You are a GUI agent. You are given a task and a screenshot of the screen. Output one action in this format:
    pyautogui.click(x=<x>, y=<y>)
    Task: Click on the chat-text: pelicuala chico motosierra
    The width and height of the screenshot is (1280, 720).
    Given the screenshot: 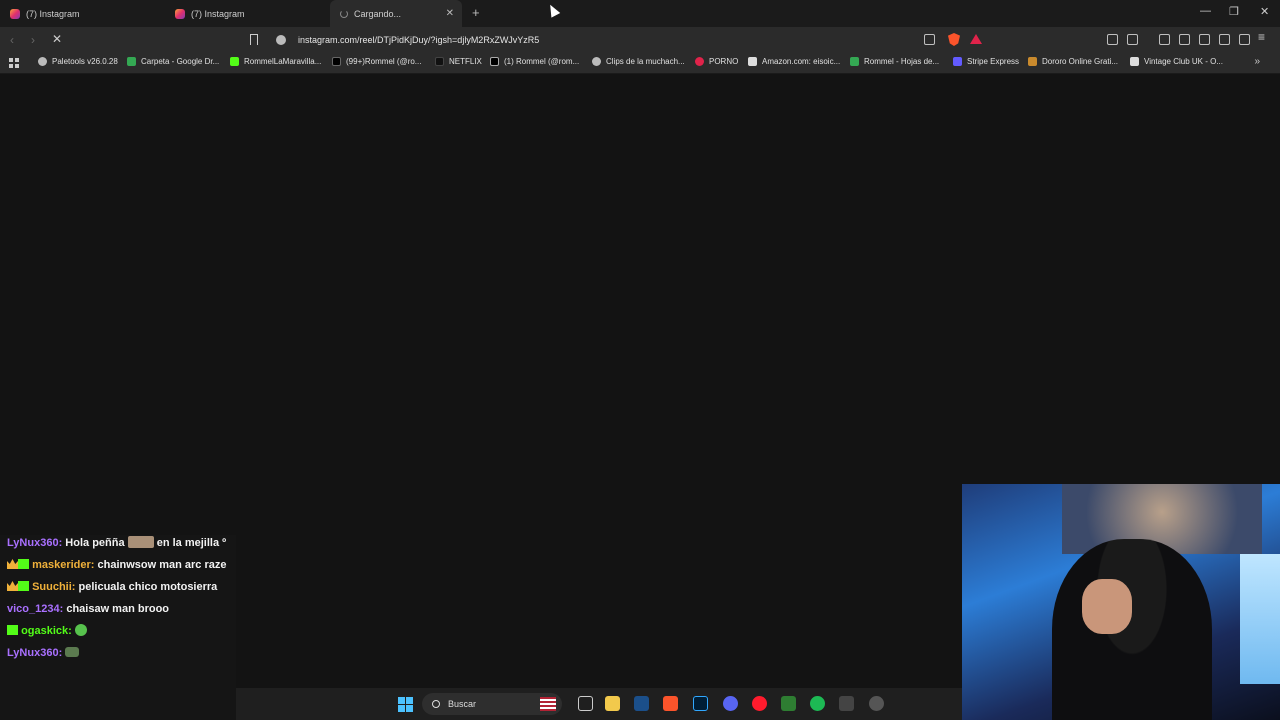 What is the action you would take?
    pyautogui.click(x=148, y=587)
    